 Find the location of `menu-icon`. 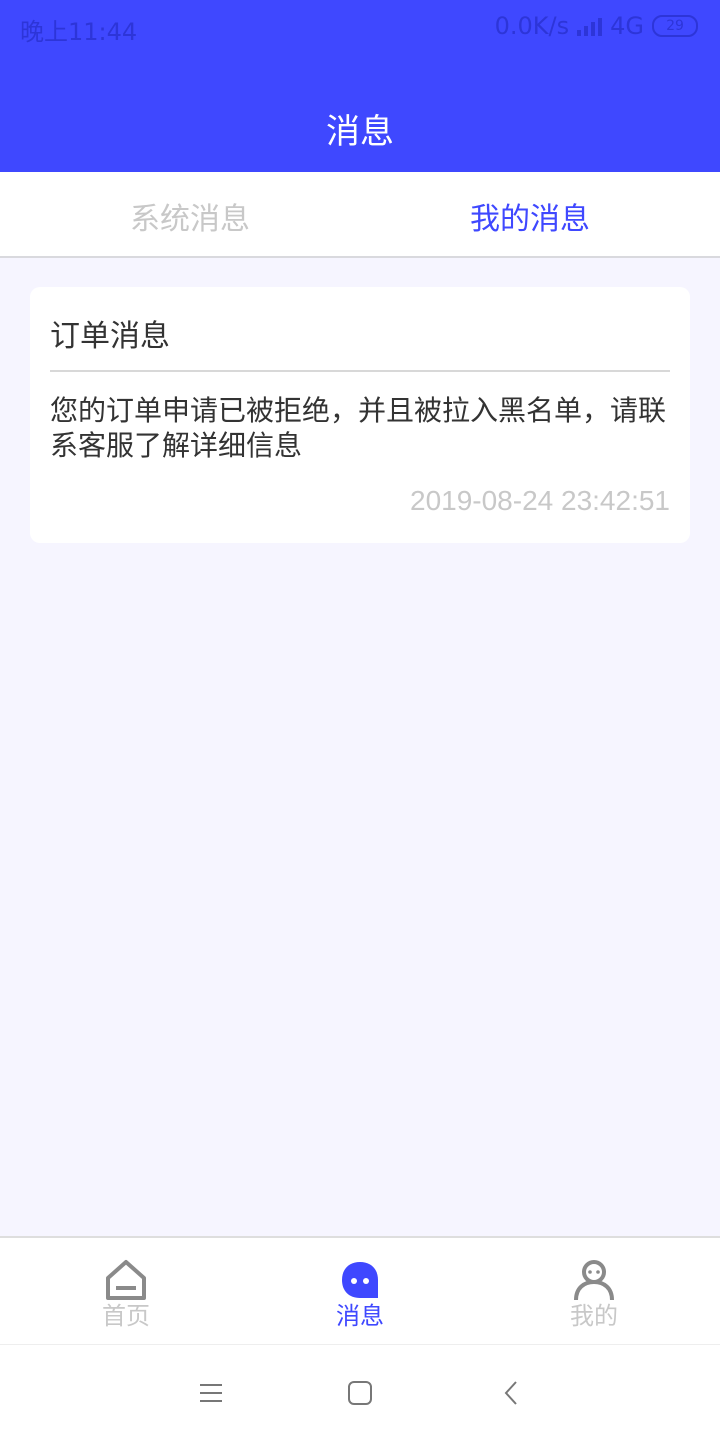

menu-icon is located at coordinates (211, 1393).